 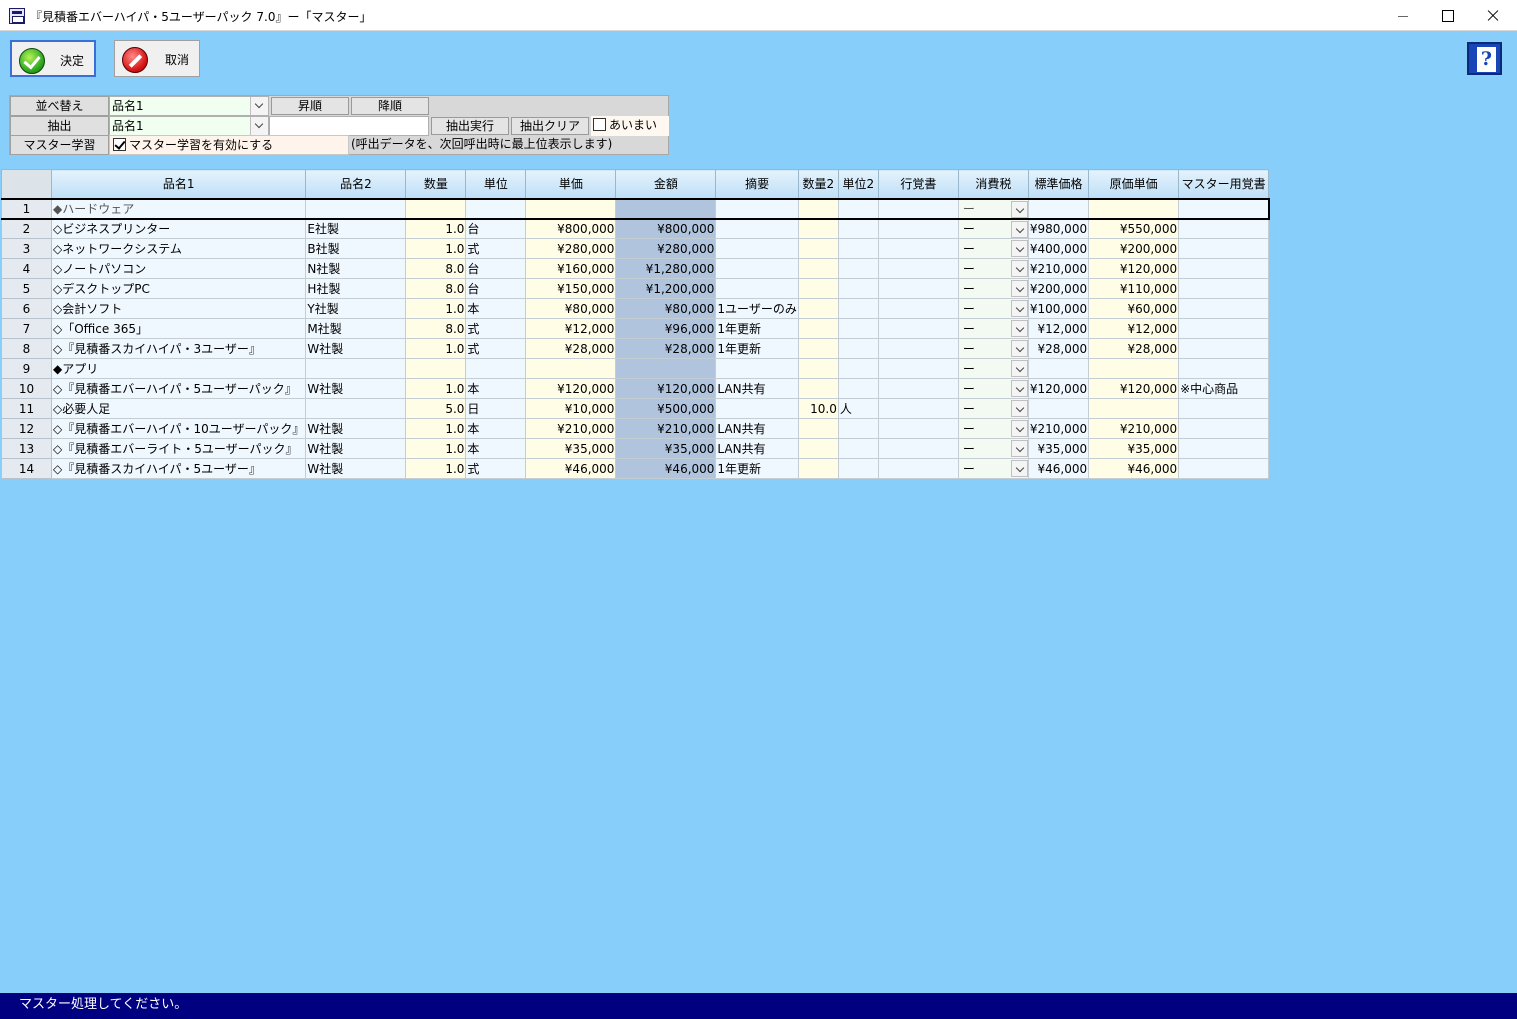 I want to click on unit-cell: 台, so click(x=496, y=228).